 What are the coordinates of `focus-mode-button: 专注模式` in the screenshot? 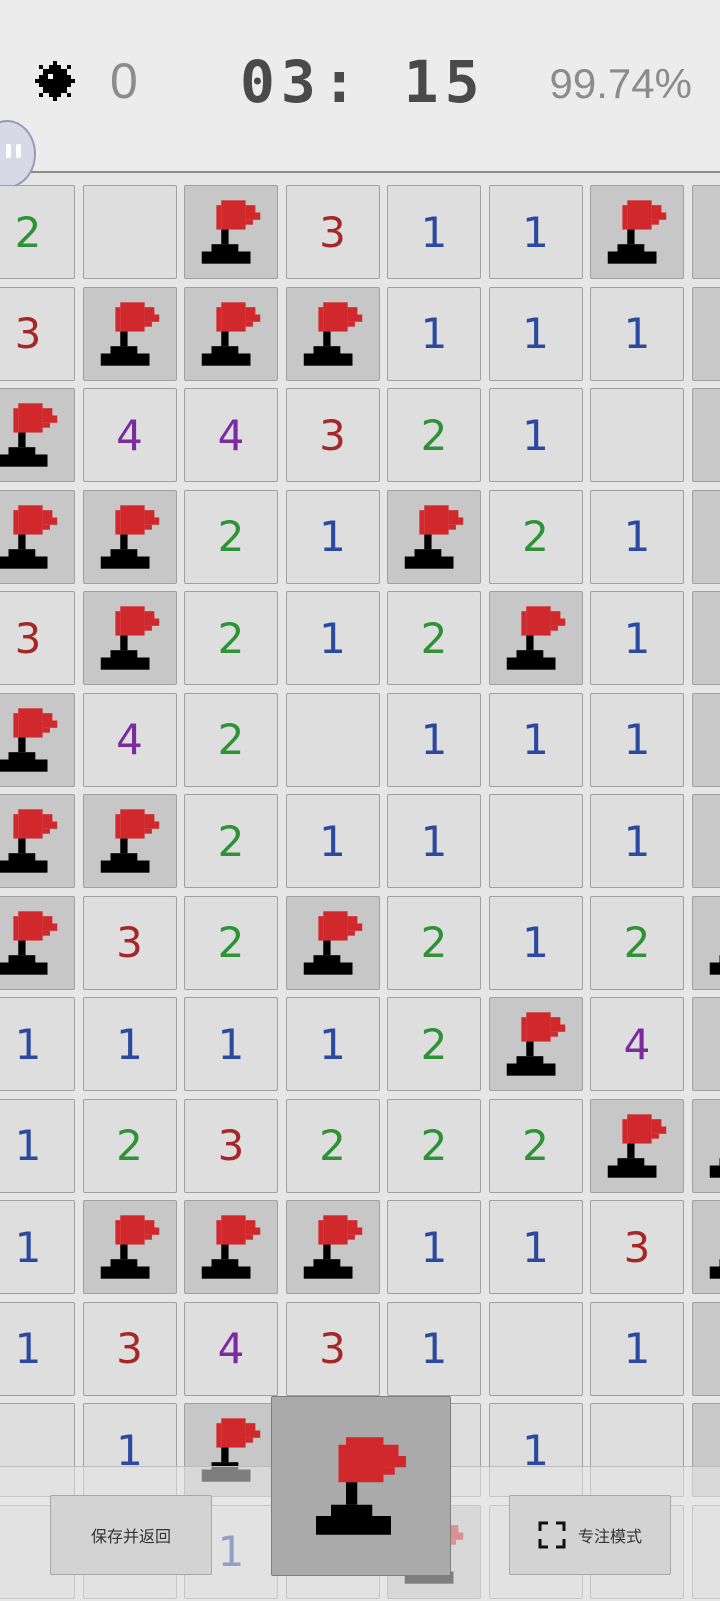 It's located at (590, 1535).